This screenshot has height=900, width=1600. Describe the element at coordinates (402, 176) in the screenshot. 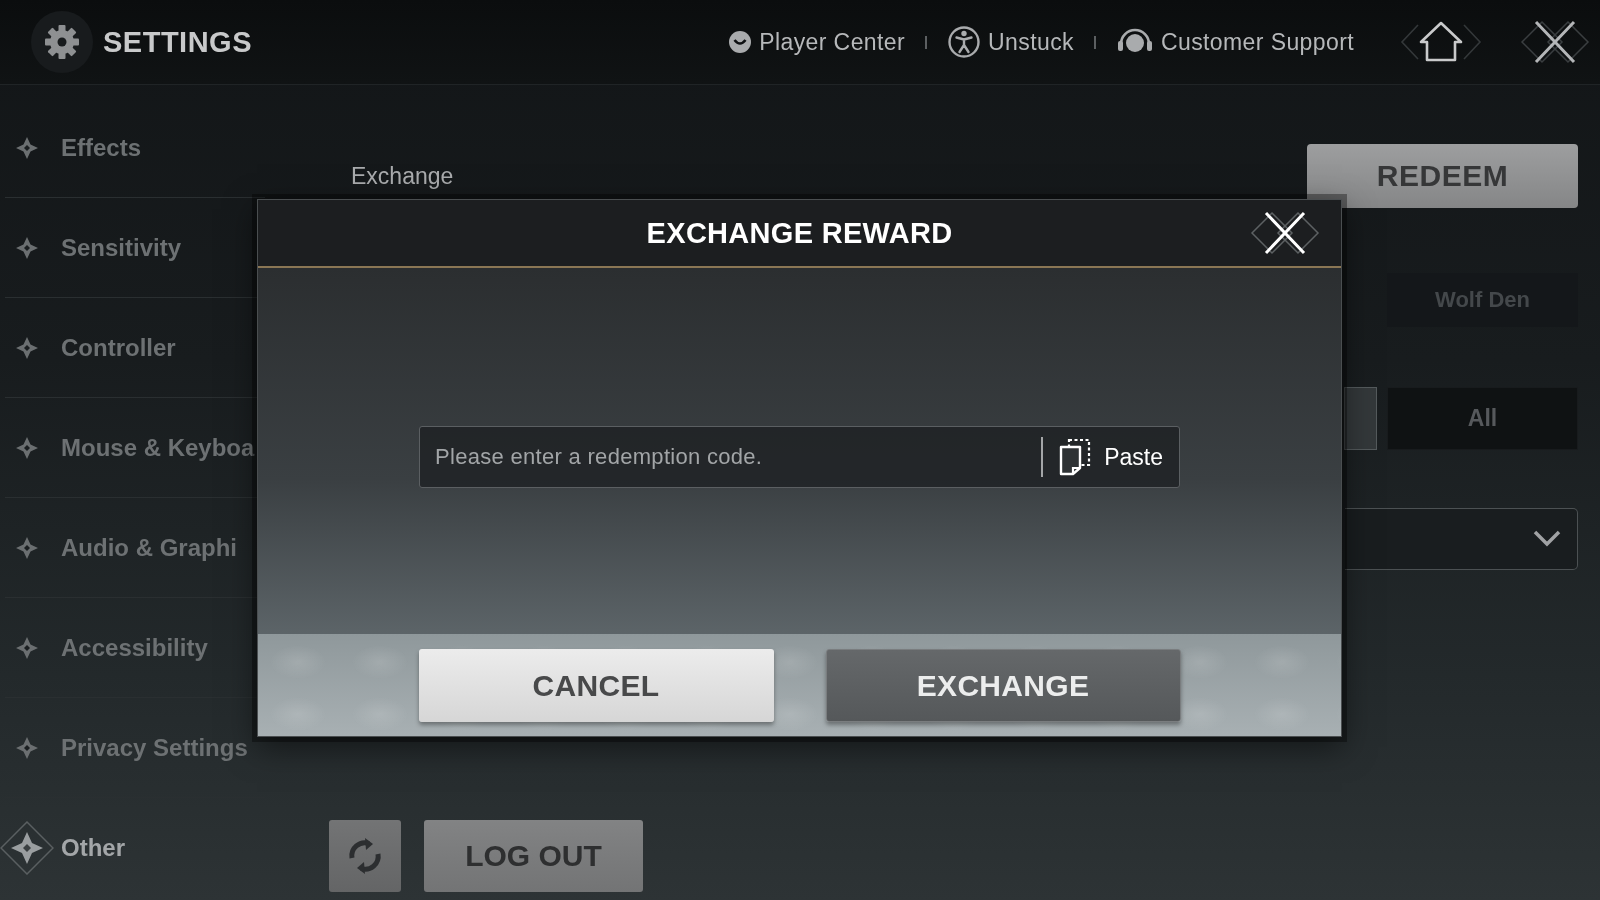

I see `section-label: Exchange` at that location.